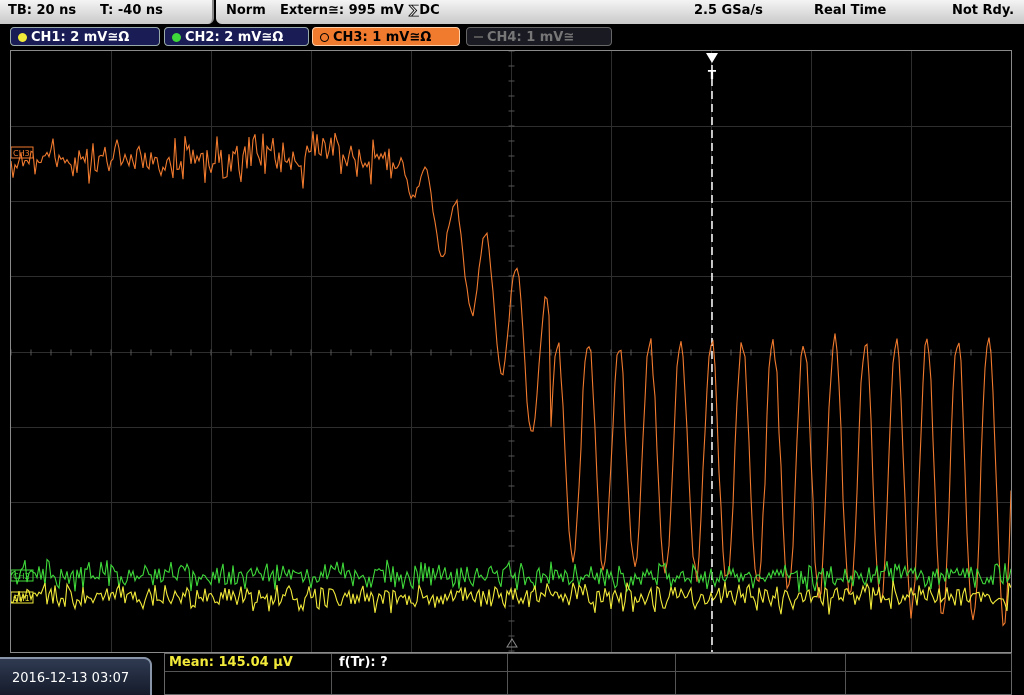  I want to click on channel-3-marker-label: CH3, so click(21, 153).